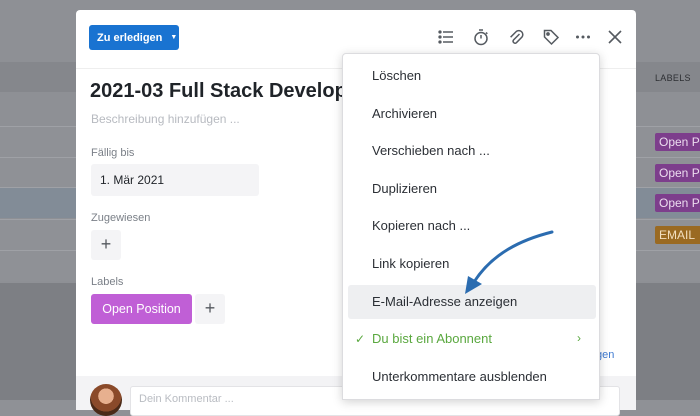 This screenshot has height=416, width=700. I want to click on assigned-label: Zugewiesen, so click(121, 218).